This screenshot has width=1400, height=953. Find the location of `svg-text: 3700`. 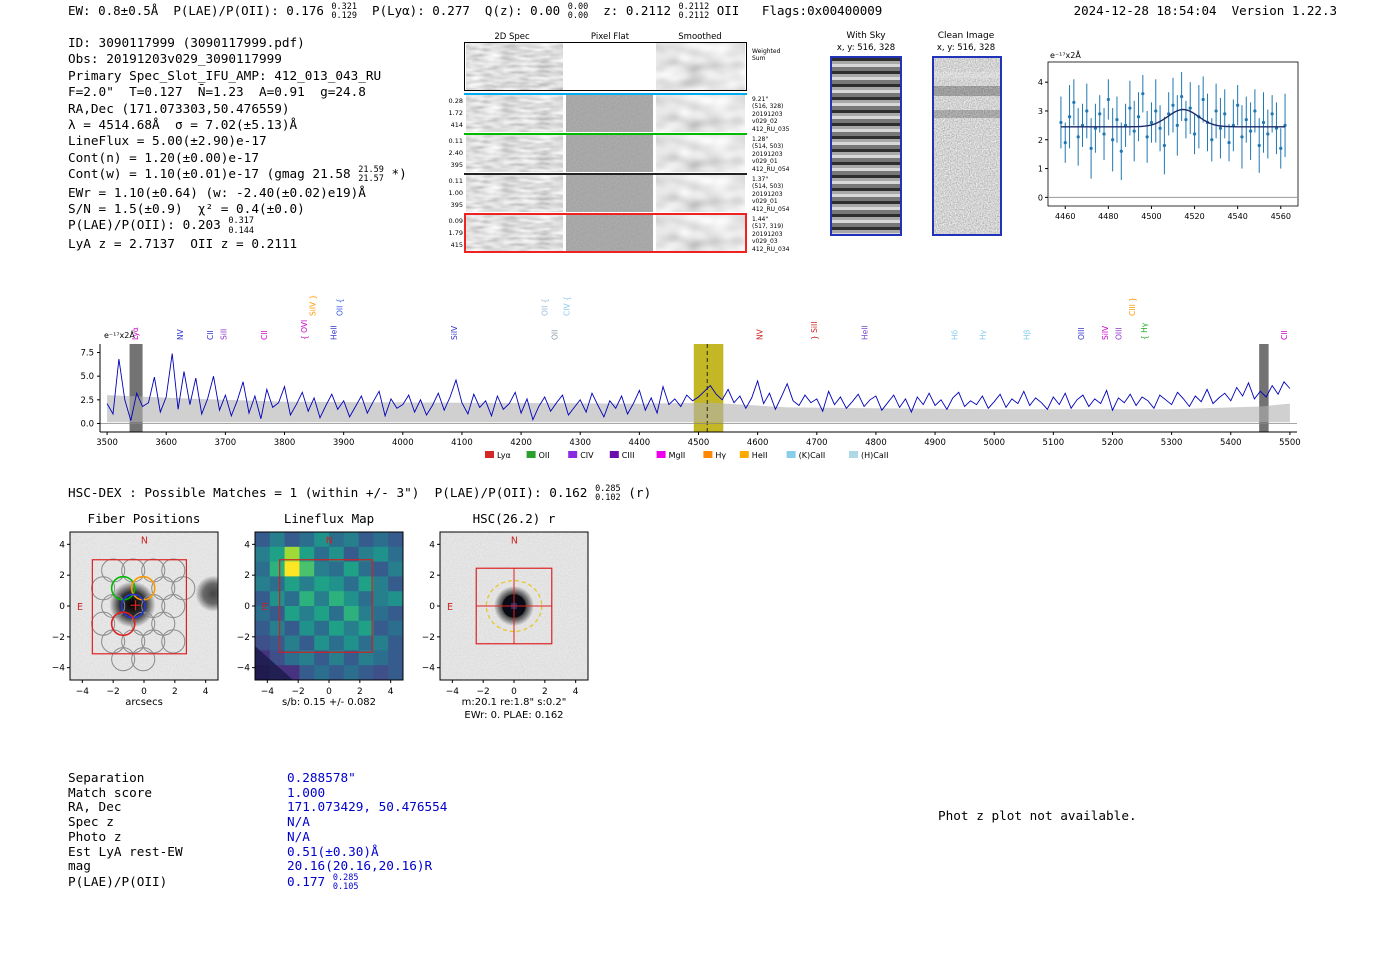

svg-text: 3700 is located at coordinates (226, 443).